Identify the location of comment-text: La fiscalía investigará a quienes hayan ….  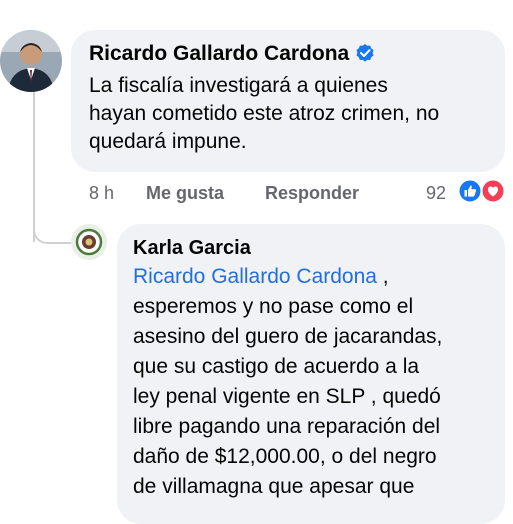
(264, 113).